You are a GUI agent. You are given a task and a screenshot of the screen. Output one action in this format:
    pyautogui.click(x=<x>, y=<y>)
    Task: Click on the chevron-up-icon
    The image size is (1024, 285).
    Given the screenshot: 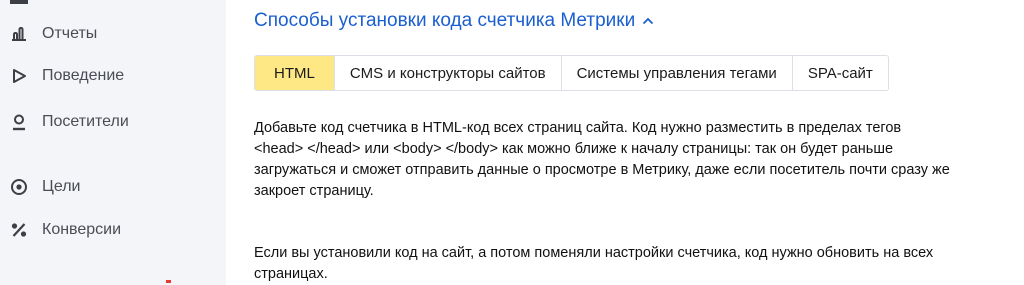 What is the action you would take?
    pyautogui.click(x=648, y=21)
    